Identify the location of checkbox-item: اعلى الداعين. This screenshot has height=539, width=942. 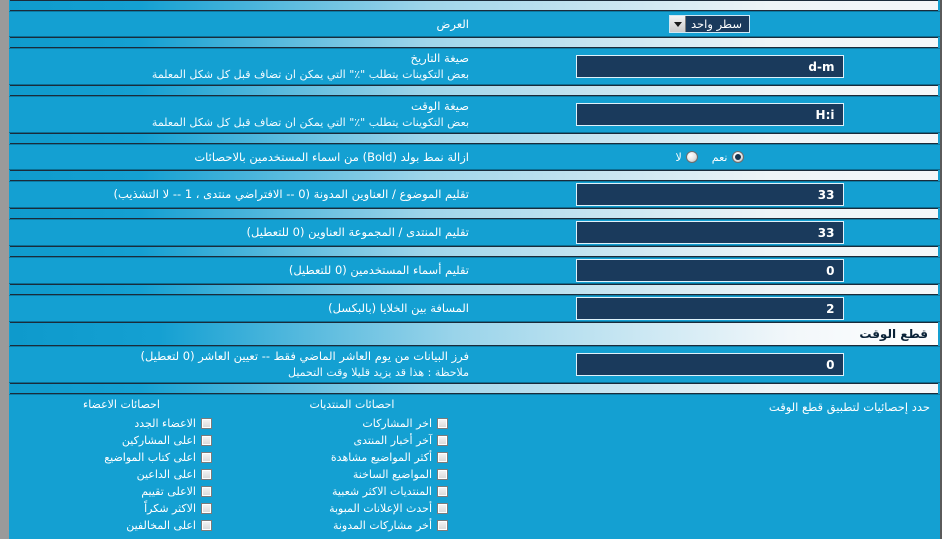
(121, 474).